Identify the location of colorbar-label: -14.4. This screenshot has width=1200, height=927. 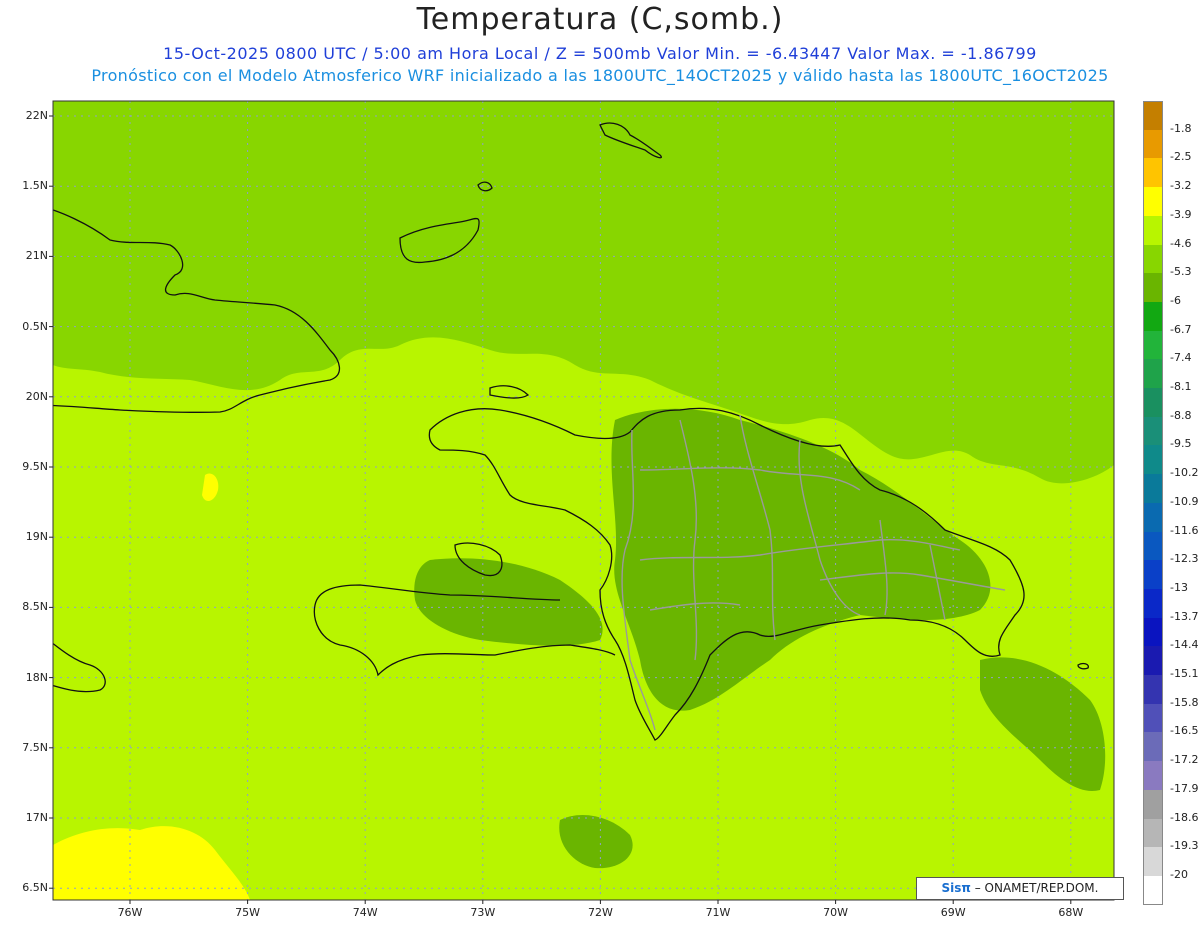
(1184, 645).